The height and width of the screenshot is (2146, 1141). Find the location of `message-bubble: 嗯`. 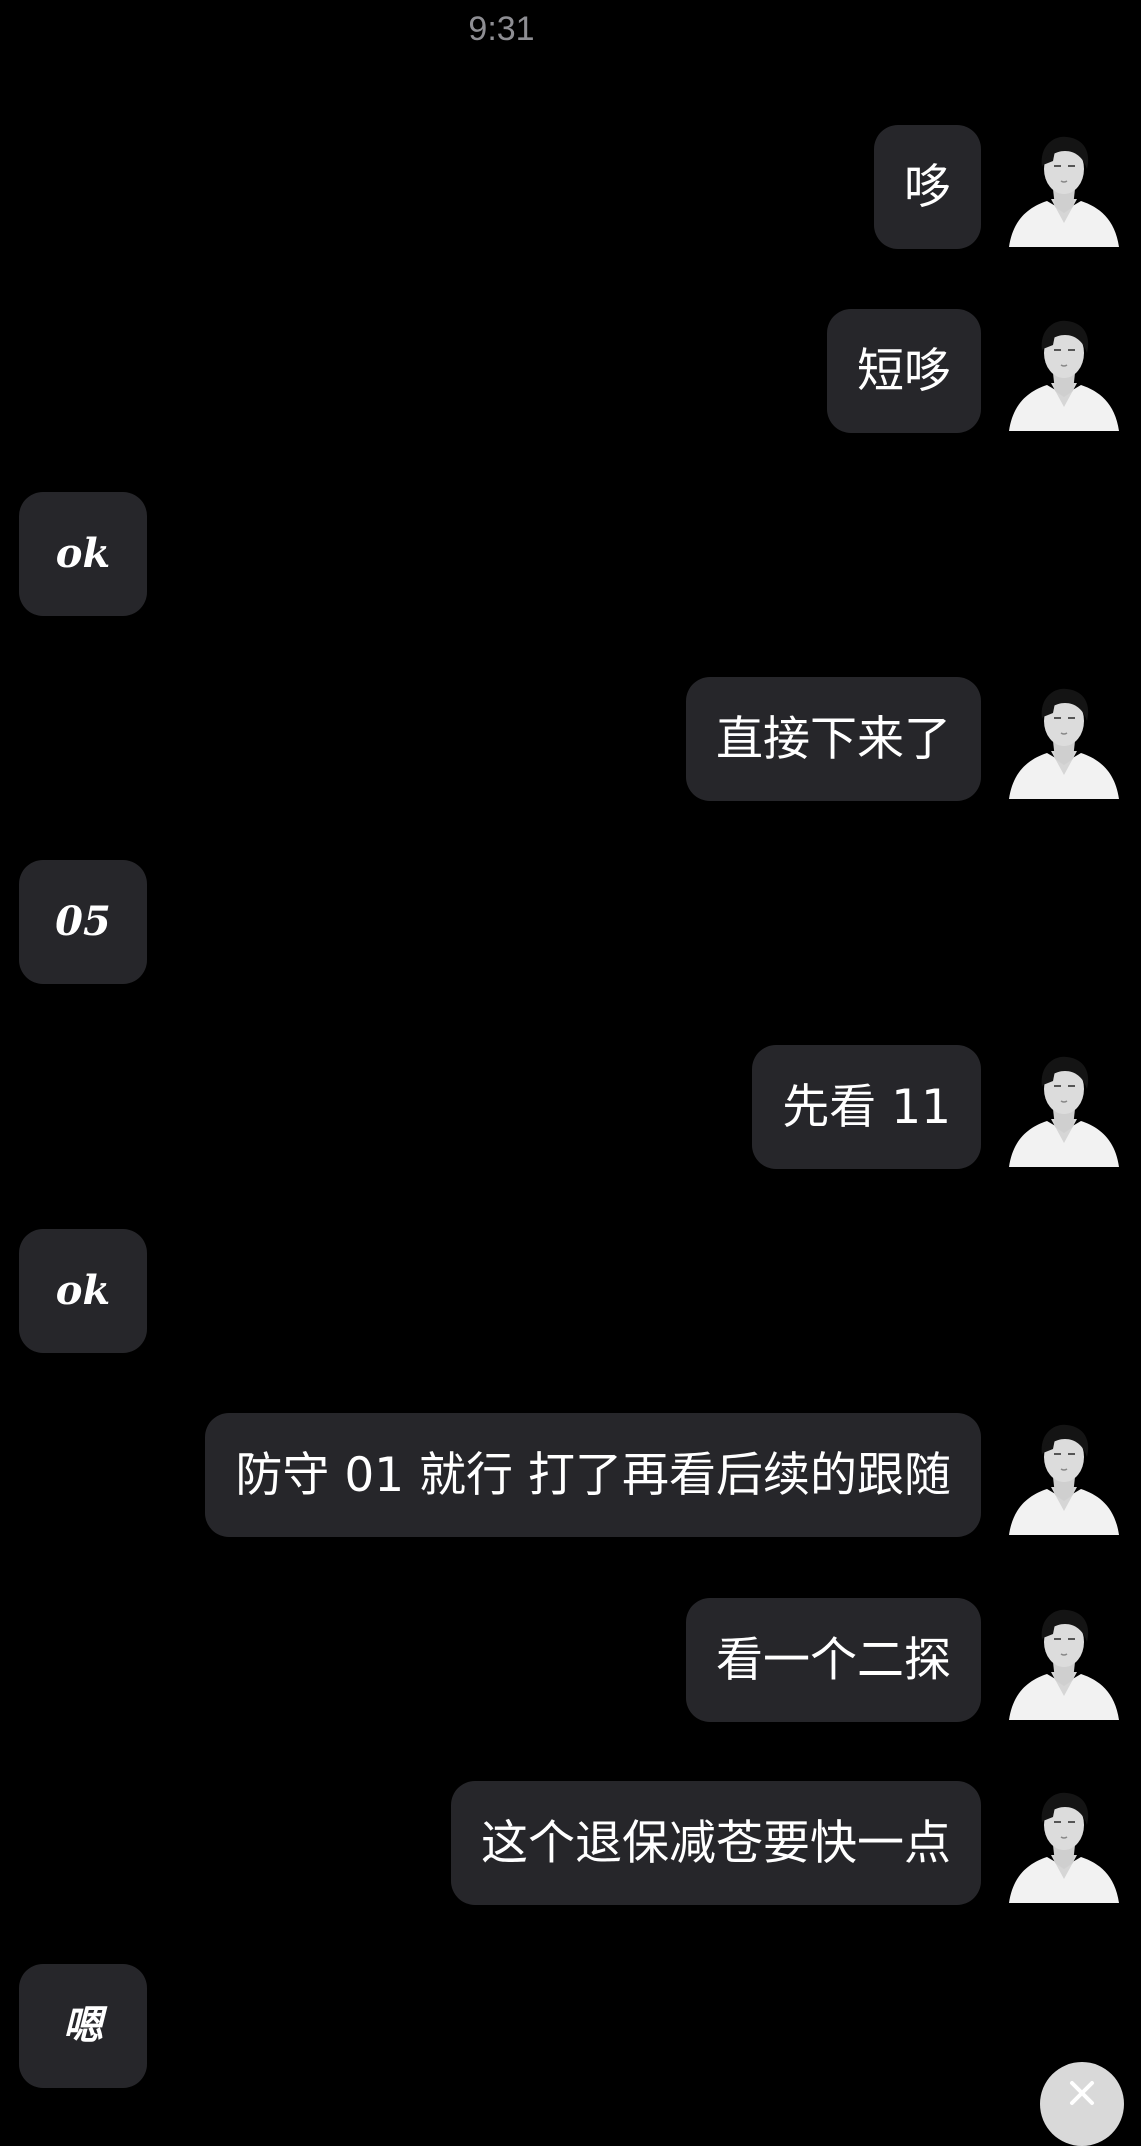

message-bubble: 嗯 is located at coordinates (83, 2026).